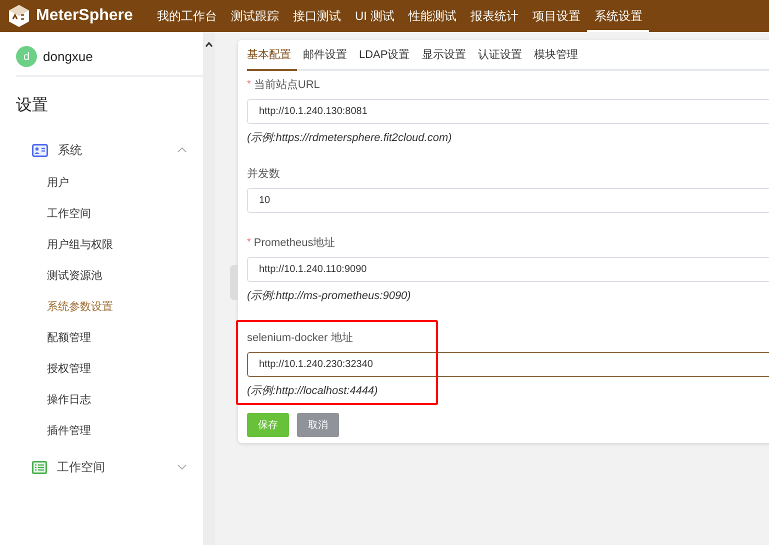 The image size is (769, 545). What do you see at coordinates (109, 404) in the screenshot?
I see `menu-item: 操作日志` at bounding box center [109, 404].